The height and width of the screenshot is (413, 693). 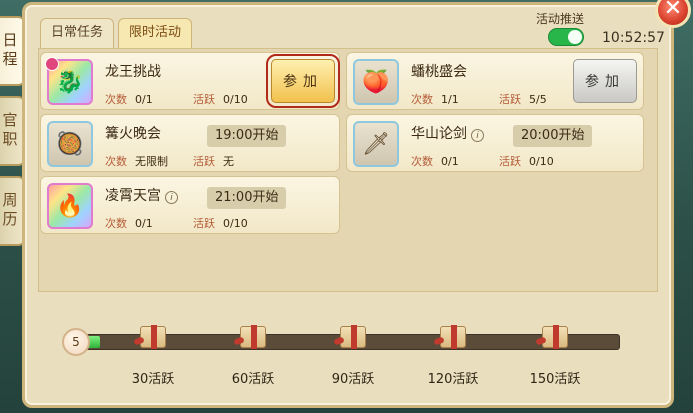 What do you see at coordinates (151, 161) in the screenshot?
I see `count-value: 无限制` at bounding box center [151, 161].